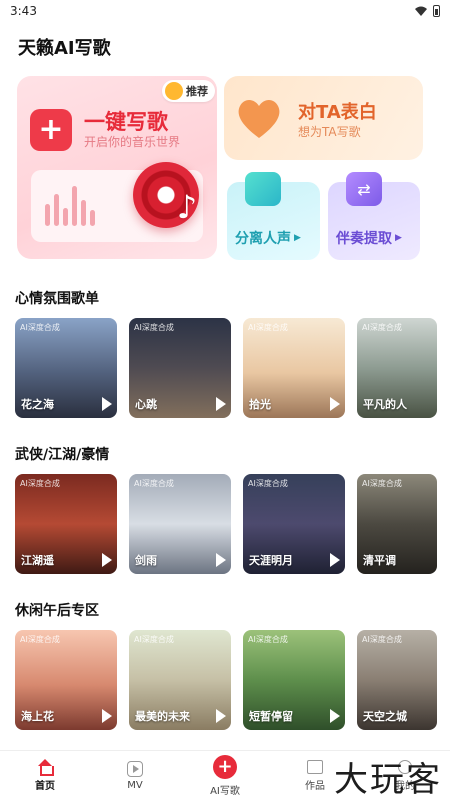 The image size is (450, 800). I want to click on playlist-tile: AI深度合成 最美的未来, so click(180, 680).